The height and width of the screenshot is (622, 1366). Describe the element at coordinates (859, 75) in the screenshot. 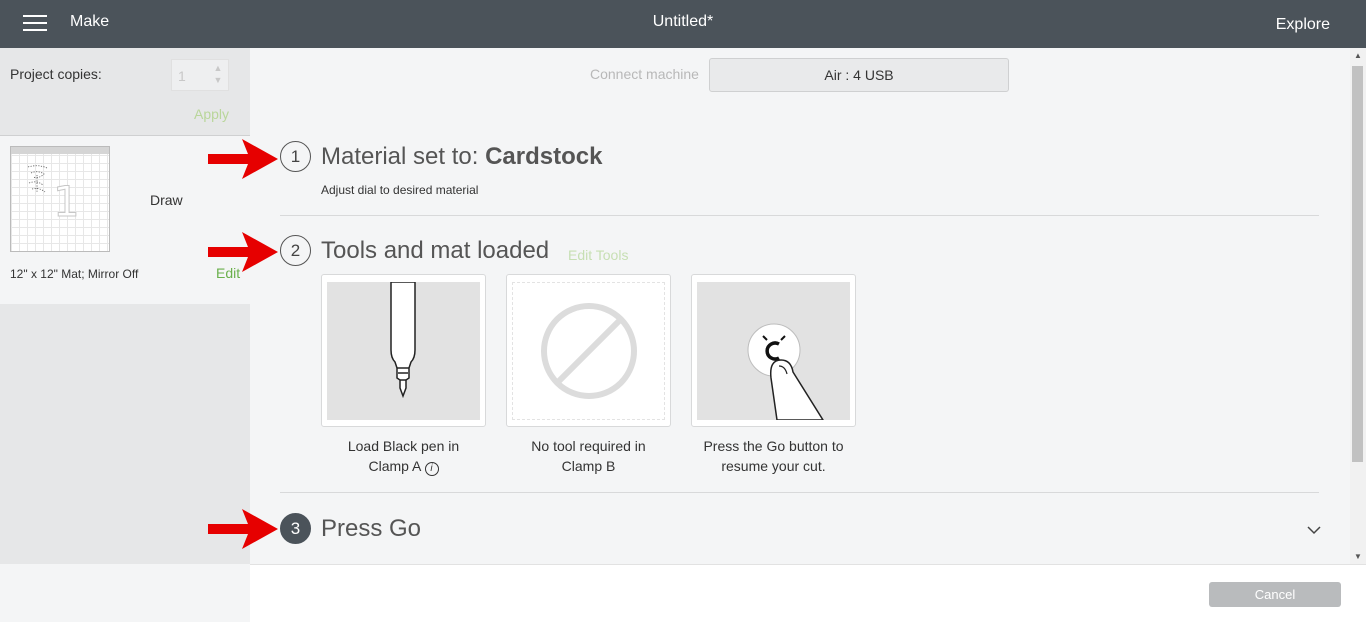

I see `machine-select: Air : 4 USB` at that location.